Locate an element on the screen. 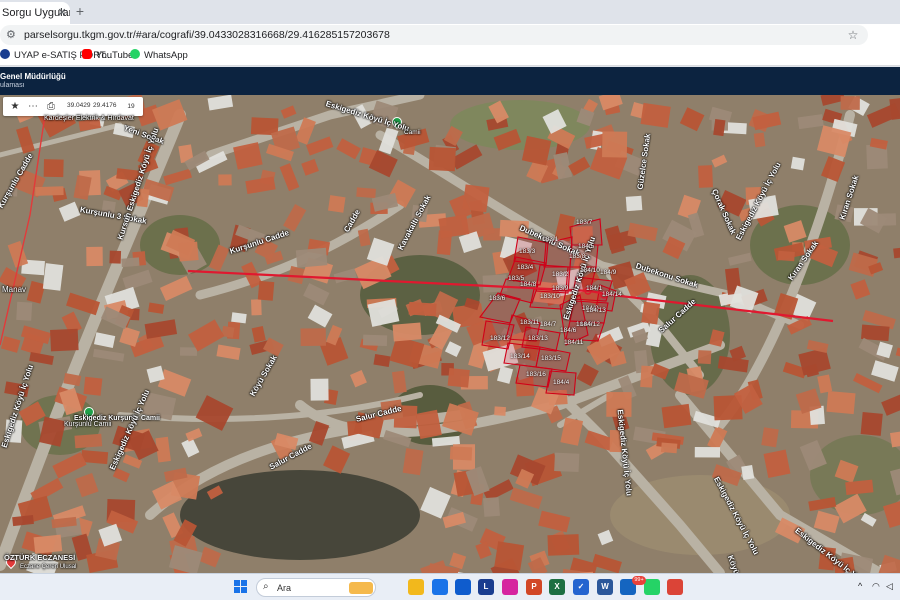  parcel-label: 184/7 is located at coordinates (548, 324).